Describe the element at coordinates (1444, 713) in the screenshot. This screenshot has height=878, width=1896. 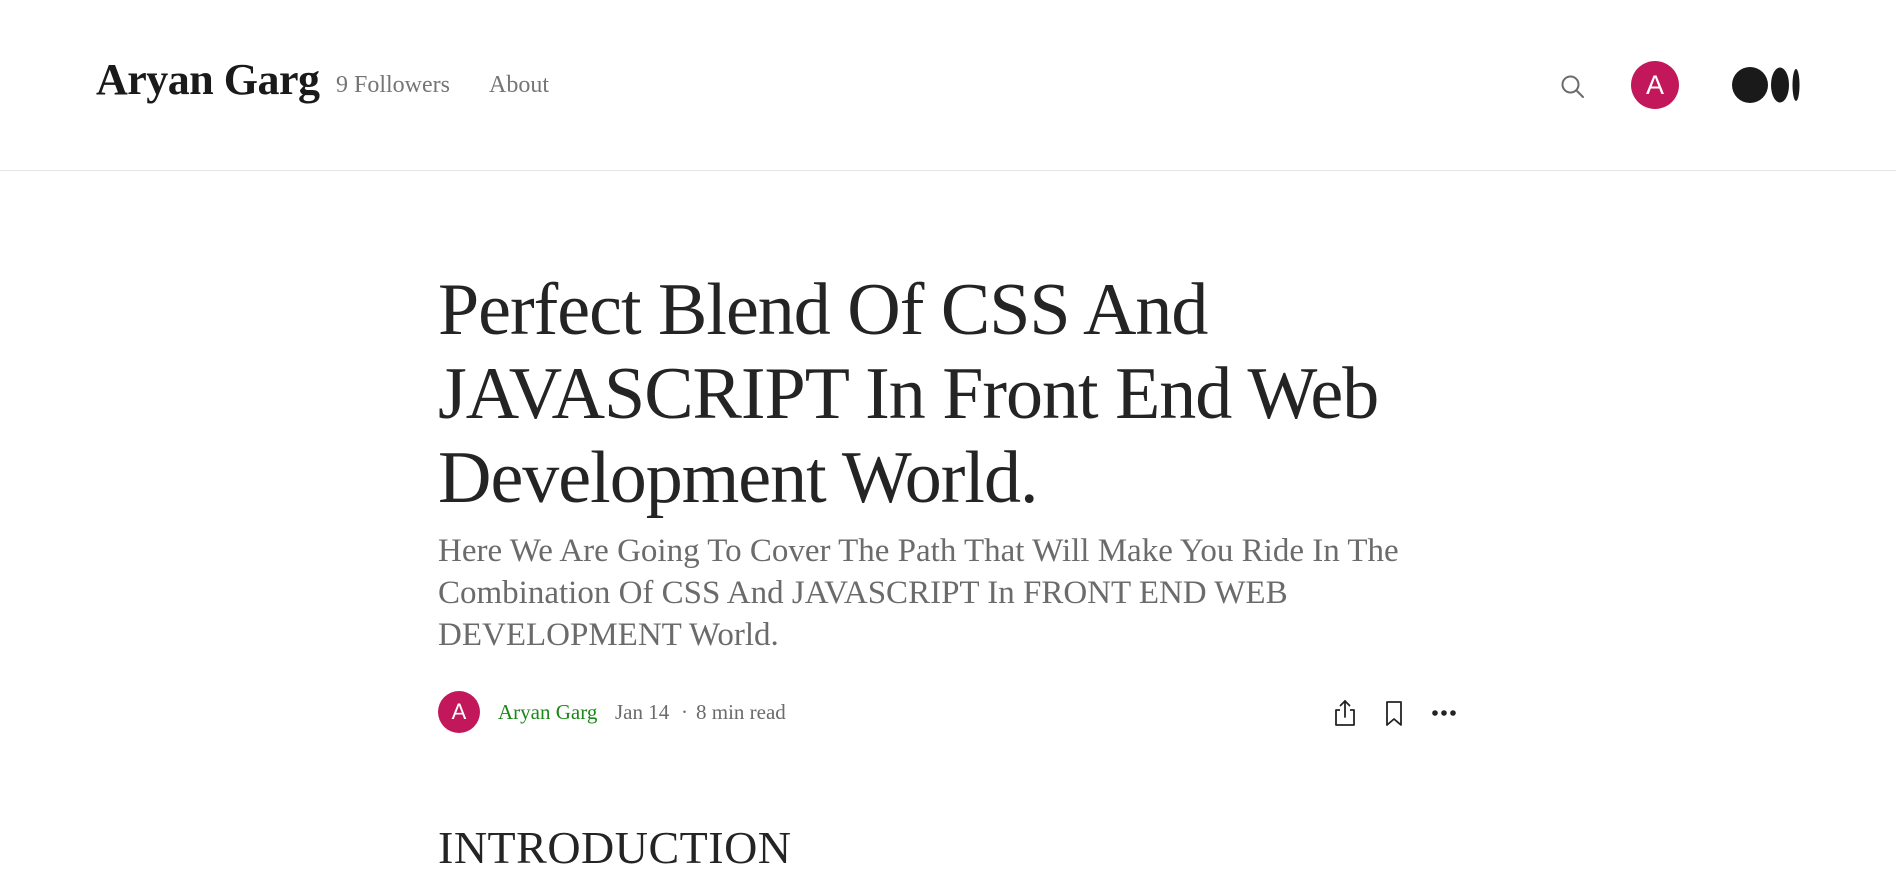
I see `more-icon` at that location.